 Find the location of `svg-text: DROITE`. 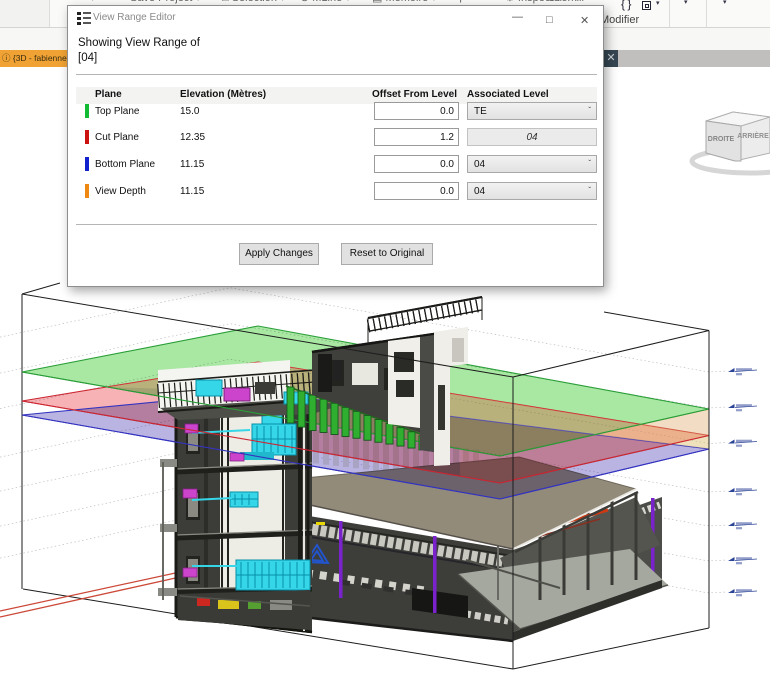

svg-text: DROITE is located at coordinates (721, 139).